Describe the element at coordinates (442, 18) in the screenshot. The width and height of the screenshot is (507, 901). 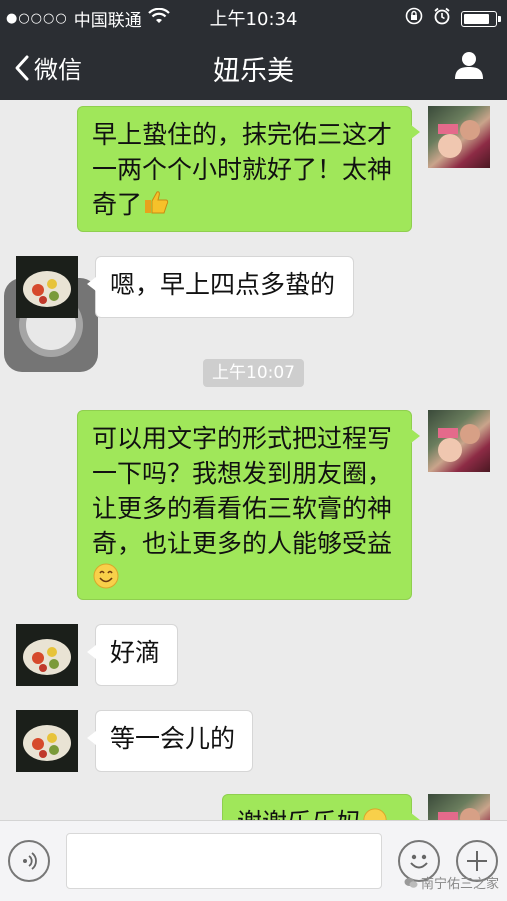
I see `alarm-icon` at that location.